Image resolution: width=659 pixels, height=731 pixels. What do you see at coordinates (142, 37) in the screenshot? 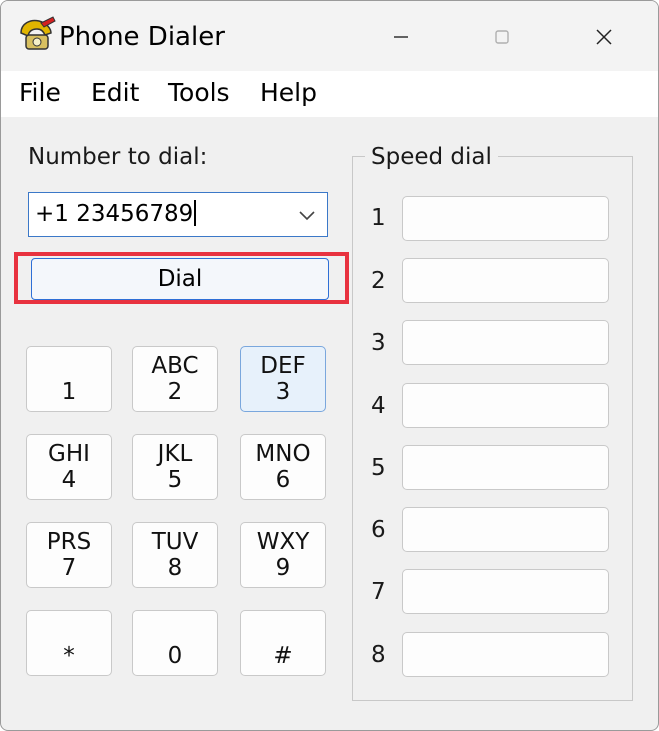
I see `window-title: Phone Dialer` at bounding box center [142, 37].